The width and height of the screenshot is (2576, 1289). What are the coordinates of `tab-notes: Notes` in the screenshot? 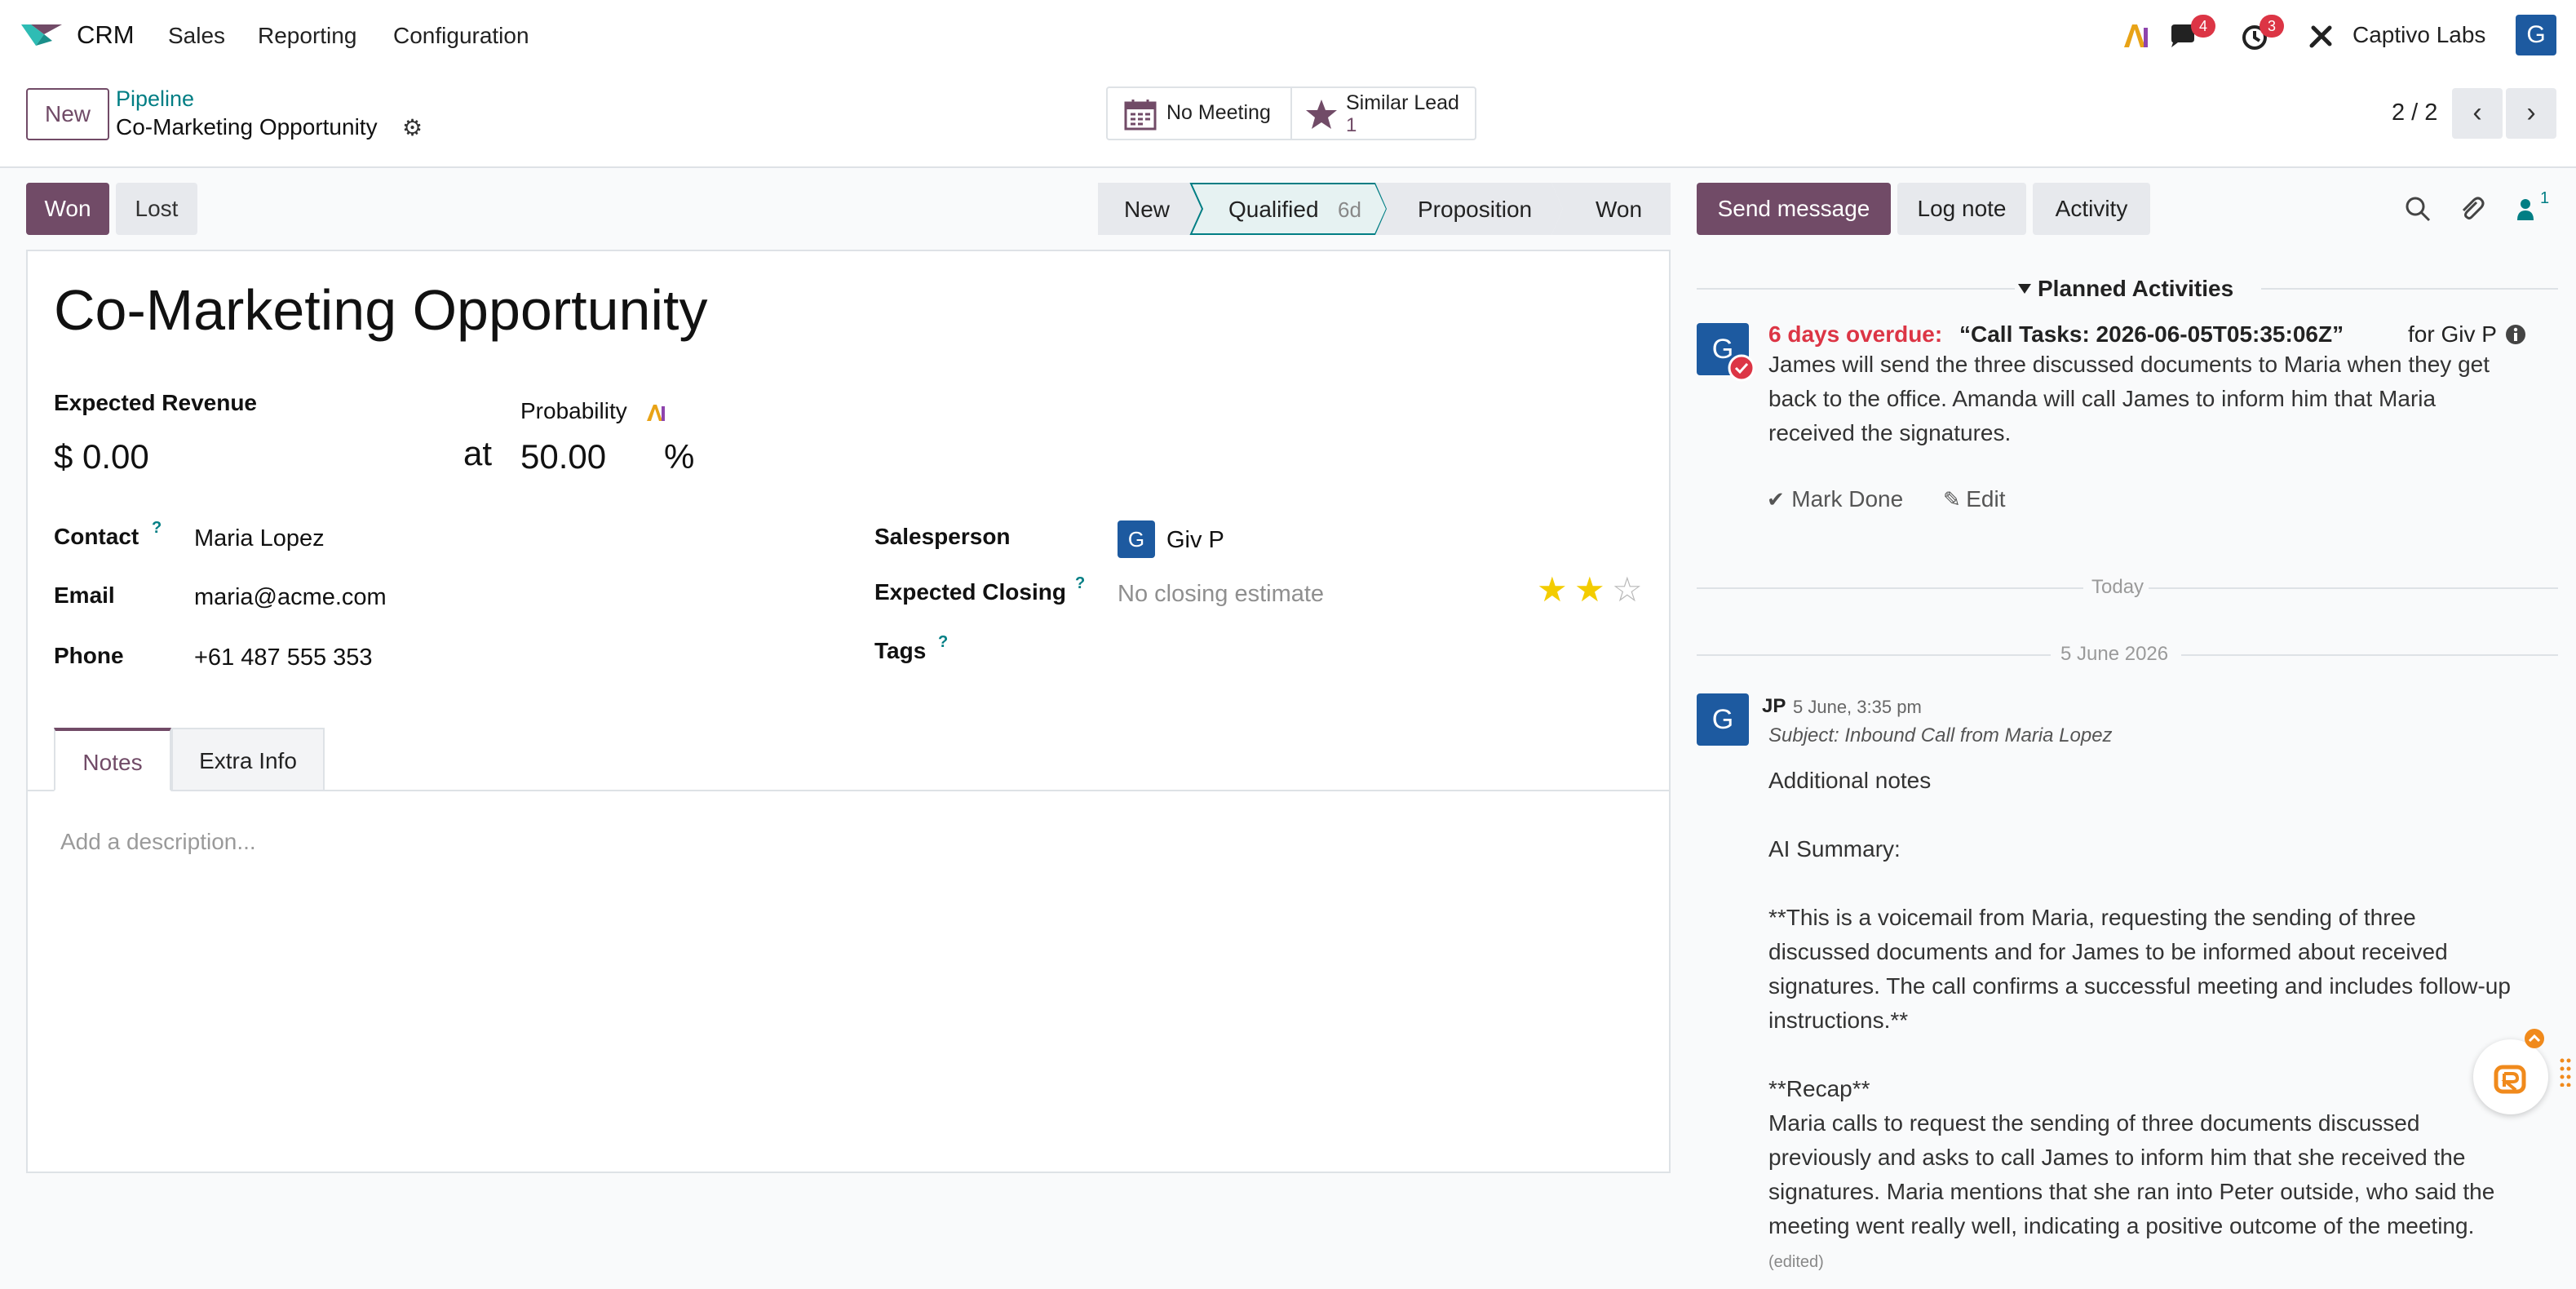 It's located at (112, 759).